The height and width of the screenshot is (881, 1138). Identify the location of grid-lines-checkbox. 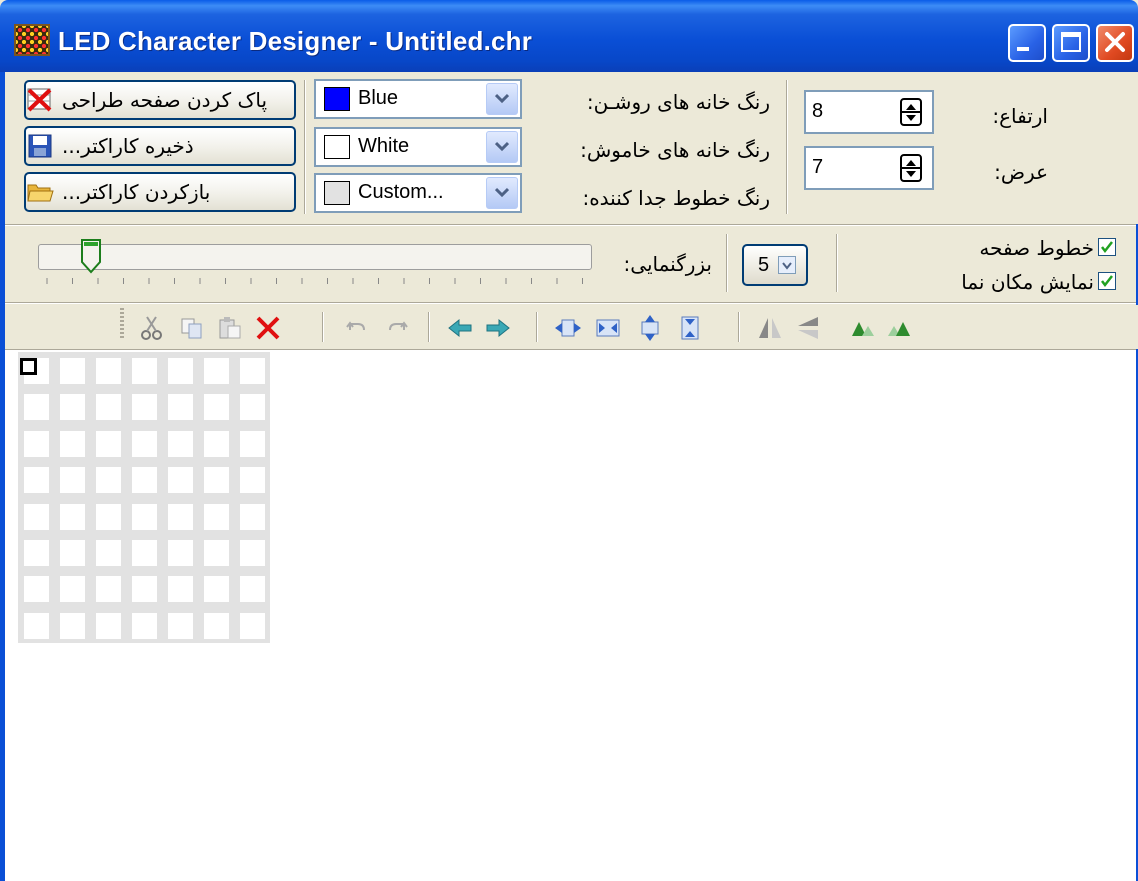
(1107, 247).